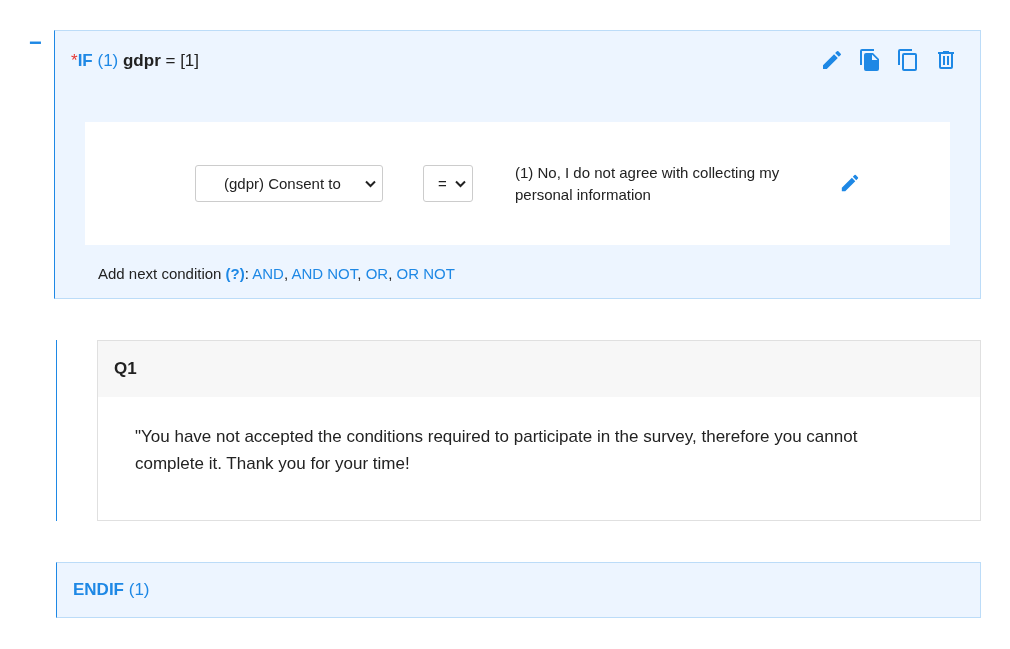 The height and width of the screenshot is (649, 1010). I want to click on question-code: Q1, so click(539, 369).